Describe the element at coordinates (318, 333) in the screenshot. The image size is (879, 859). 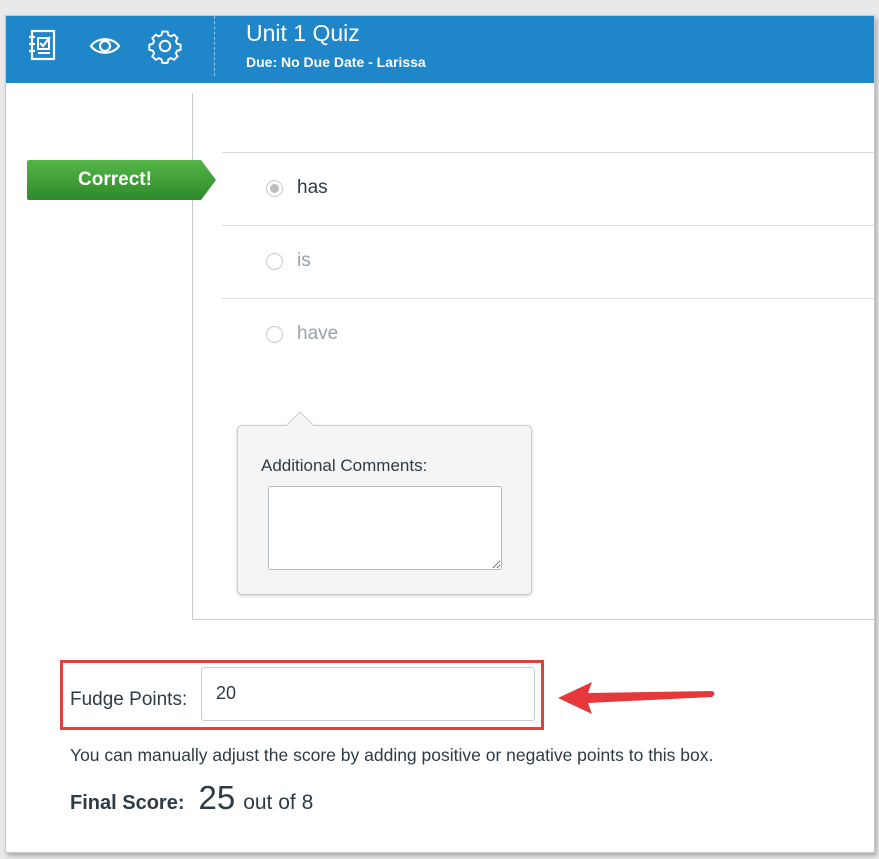
I see `answer-label: have` at that location.